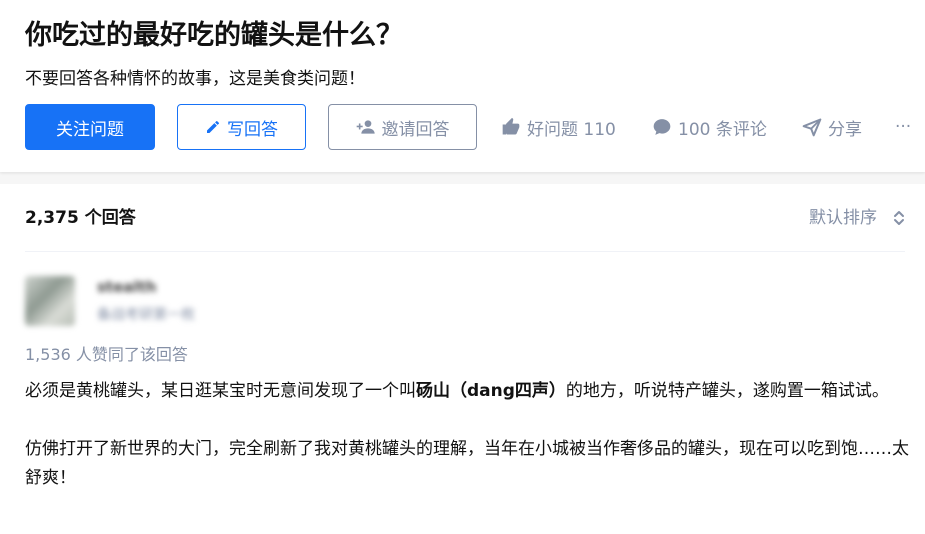 This screenshot has width=925, height=534. What do you see at coordinates (571, 129) in the screenshot?
I see `good-question-label: 好问题 110` at bounding box center [571, 129].